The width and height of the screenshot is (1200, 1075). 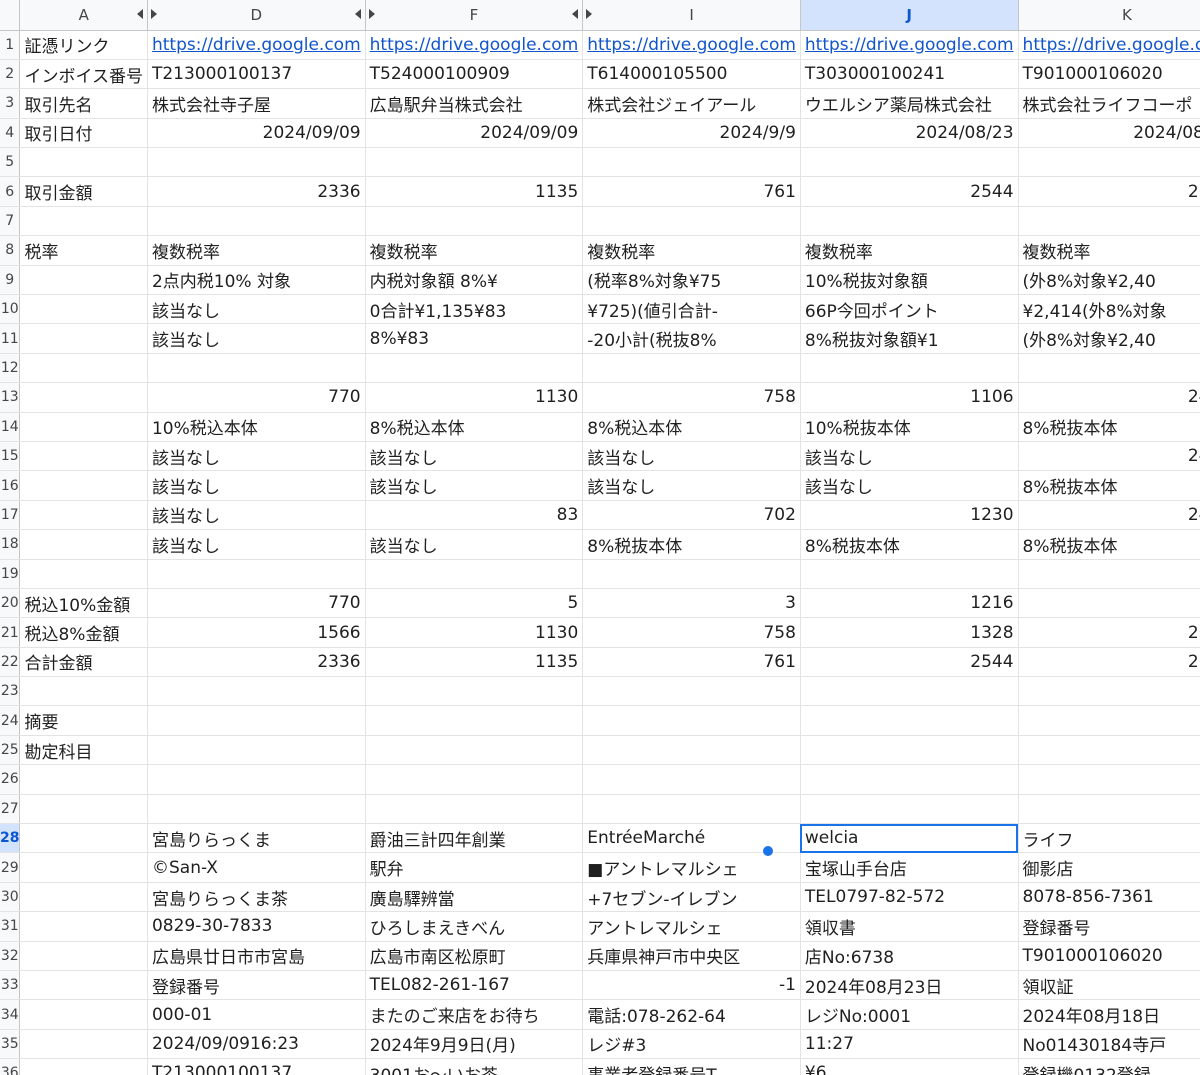 What do you see at coordinates (474, 103) in the screenshot?
I see `cell-F3: 広島駅弁当株式会社` at bounding box center [474, 103].